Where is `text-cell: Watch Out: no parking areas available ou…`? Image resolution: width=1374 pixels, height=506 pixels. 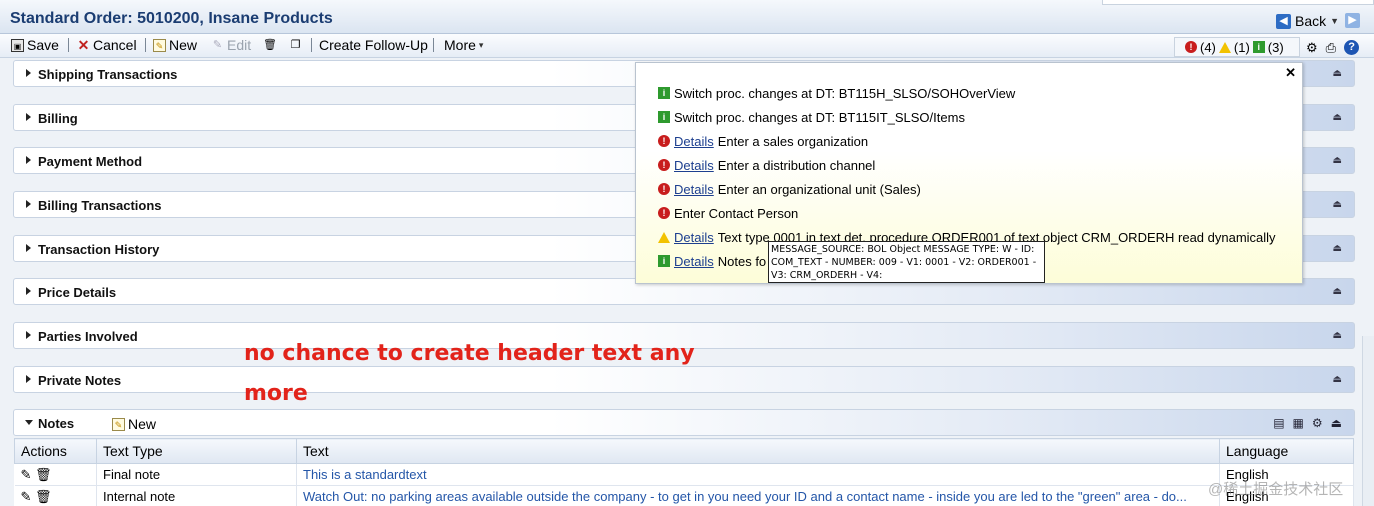 text-cell: Watch Out: no parking areas available ou… is located at coordinates (758, 495).